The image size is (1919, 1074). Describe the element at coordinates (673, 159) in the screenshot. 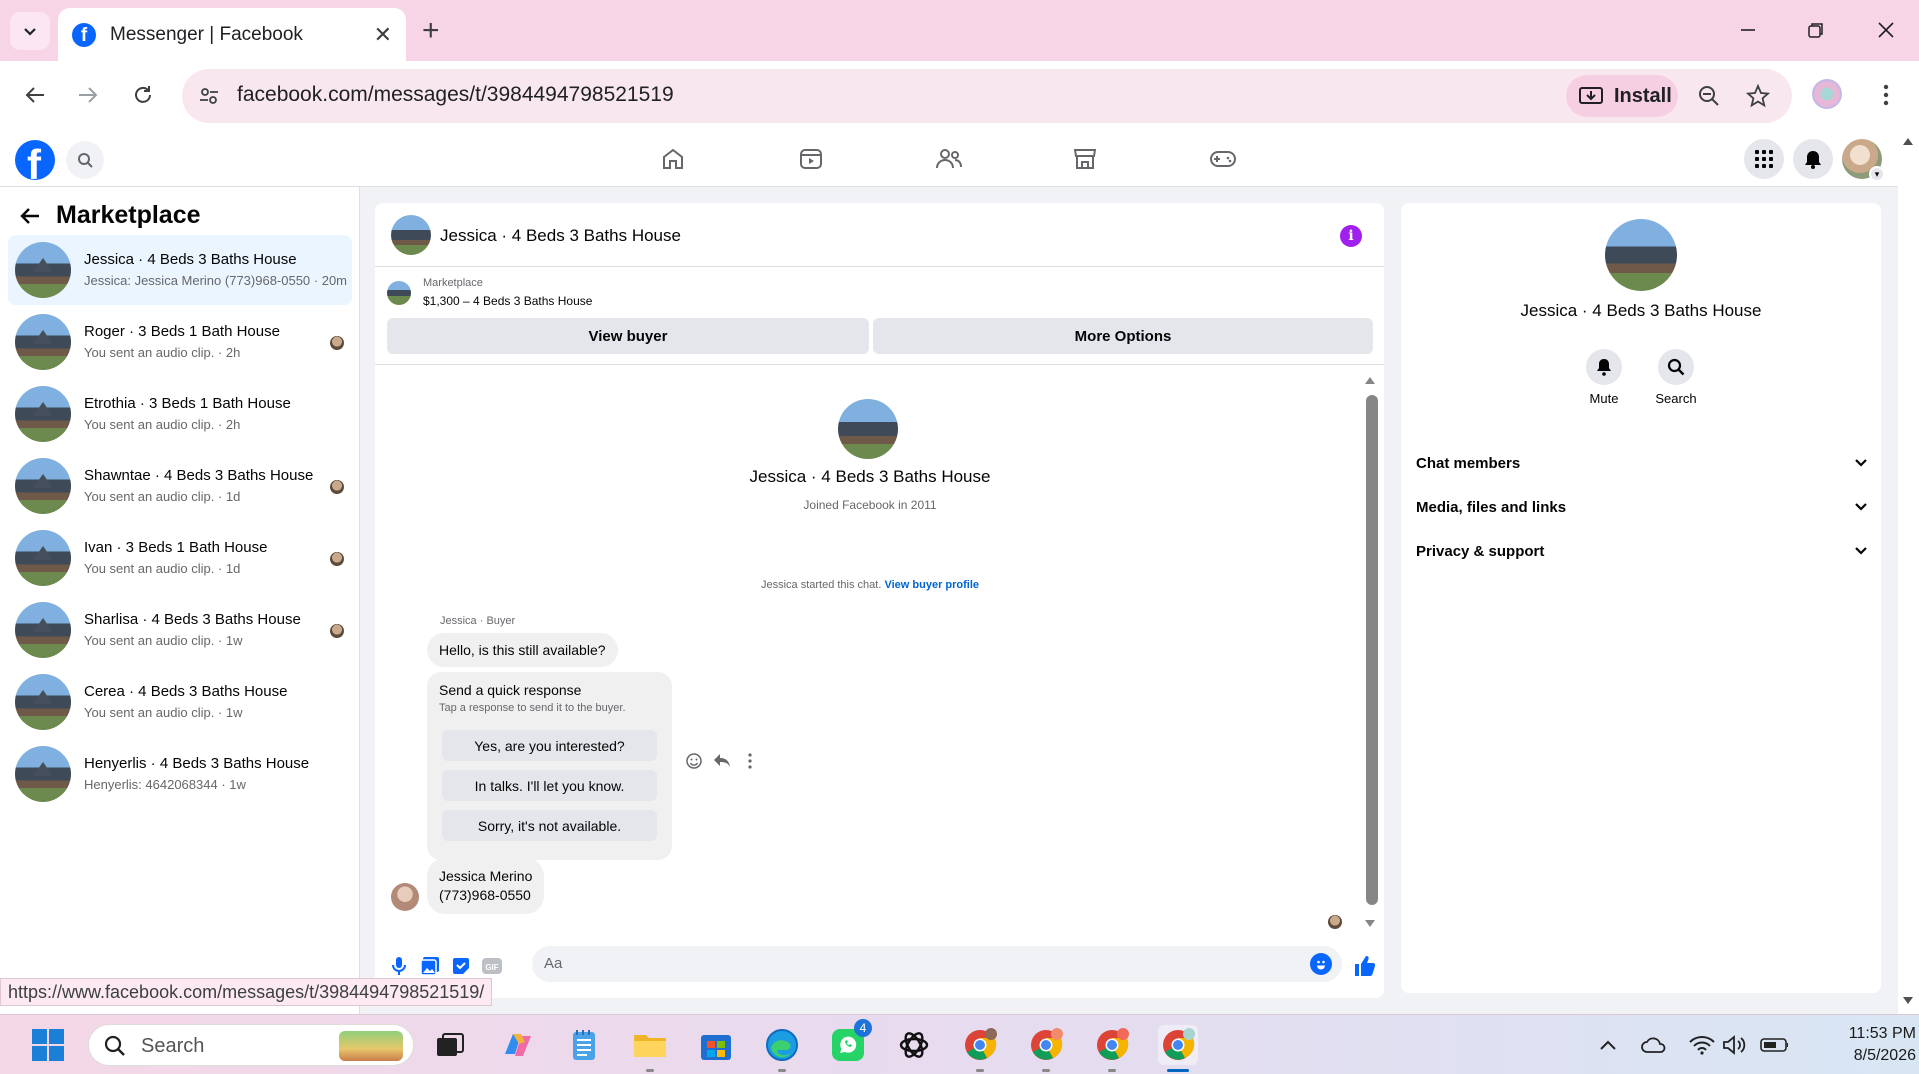

I see `nav-home` at that location.